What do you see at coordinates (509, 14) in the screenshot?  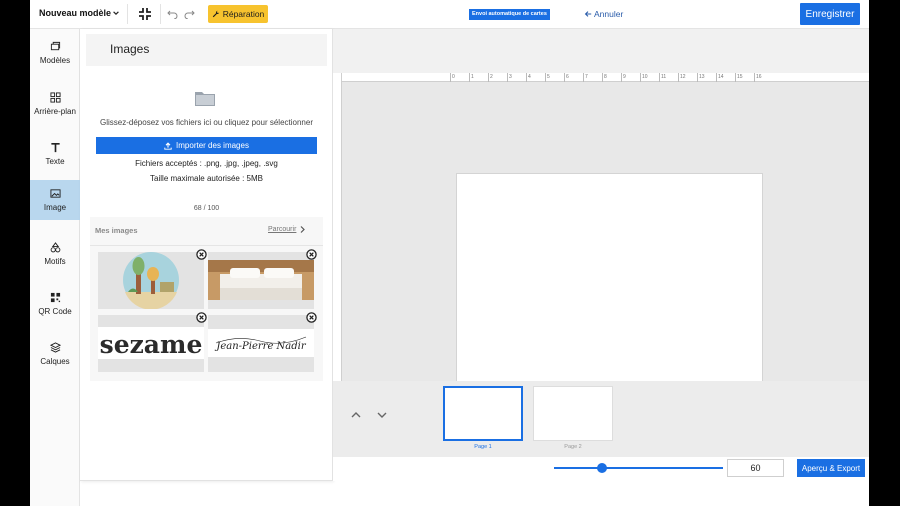 I see `auto-send-badge: Envoi automatique de cartes` at bounding box center [509, 14].